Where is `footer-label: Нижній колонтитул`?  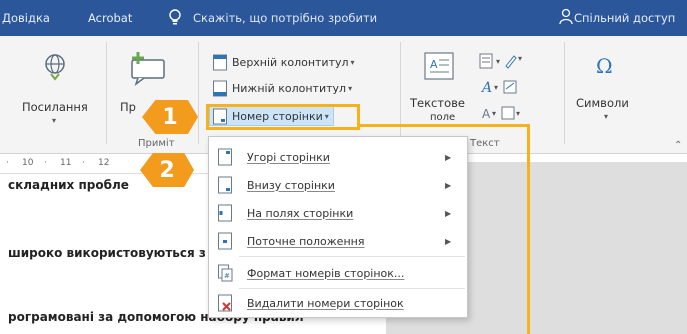
footer-label: Нижній колонтитул is located at coordinates (289, 88).